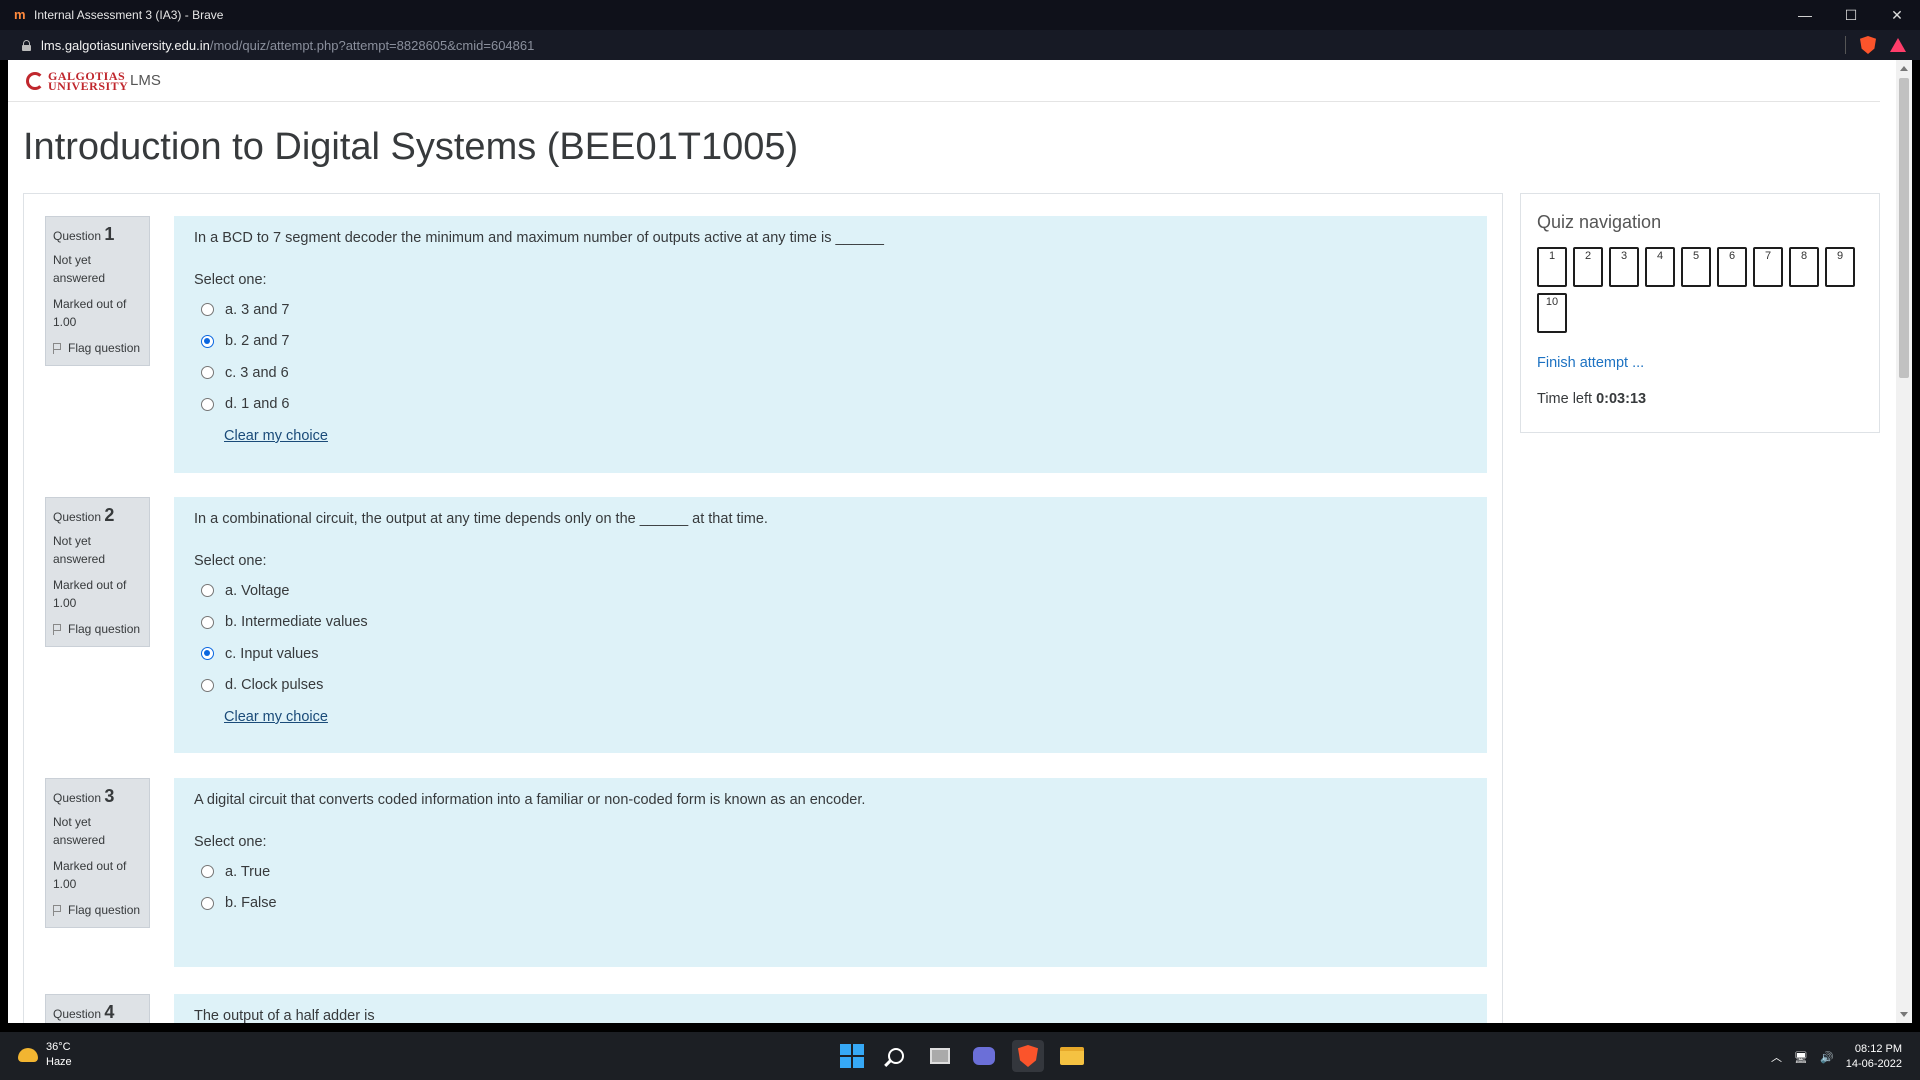 This screenshot has height=1080, width=1920. I want to click on taskbar-clock: 08:12 PM 14-06-2022, so click(1874, 1057).